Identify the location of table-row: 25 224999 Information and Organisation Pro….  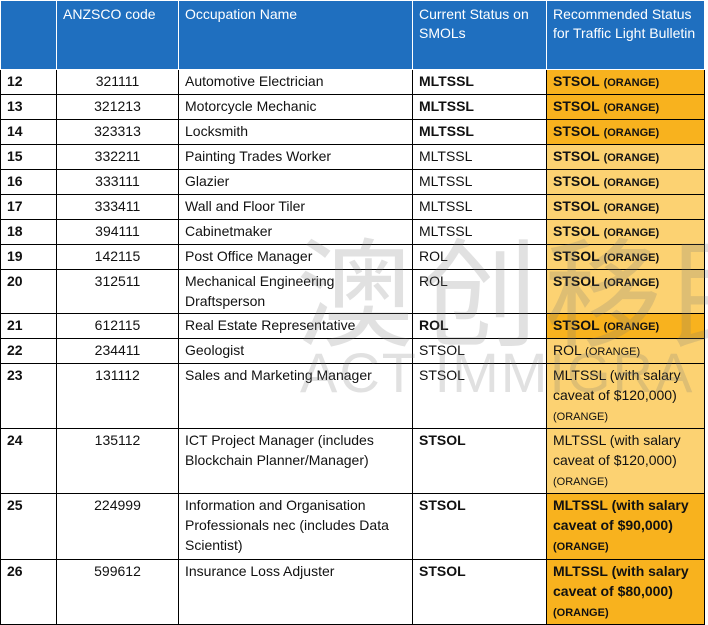
(352, 526).